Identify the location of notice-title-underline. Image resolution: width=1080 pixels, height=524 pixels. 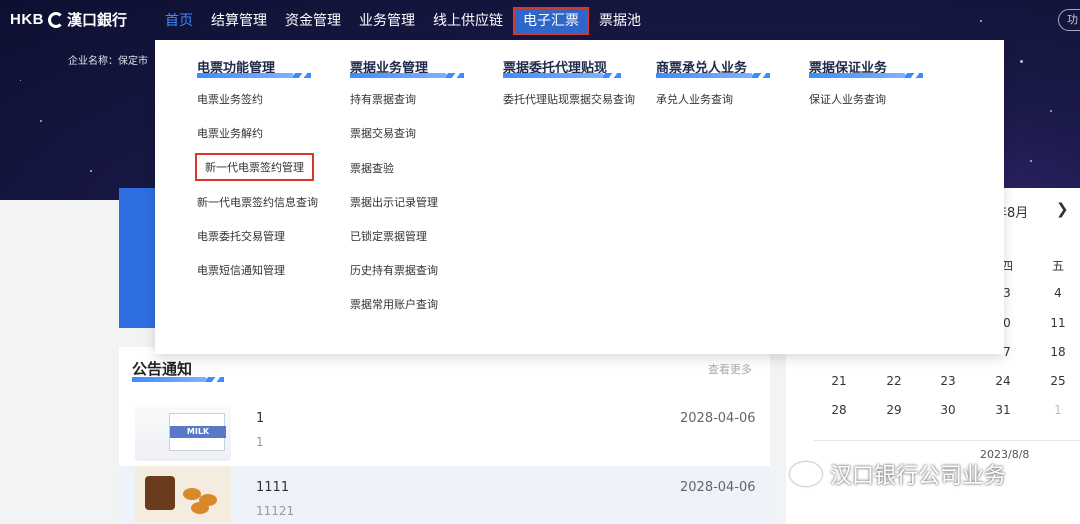
(169, 379).